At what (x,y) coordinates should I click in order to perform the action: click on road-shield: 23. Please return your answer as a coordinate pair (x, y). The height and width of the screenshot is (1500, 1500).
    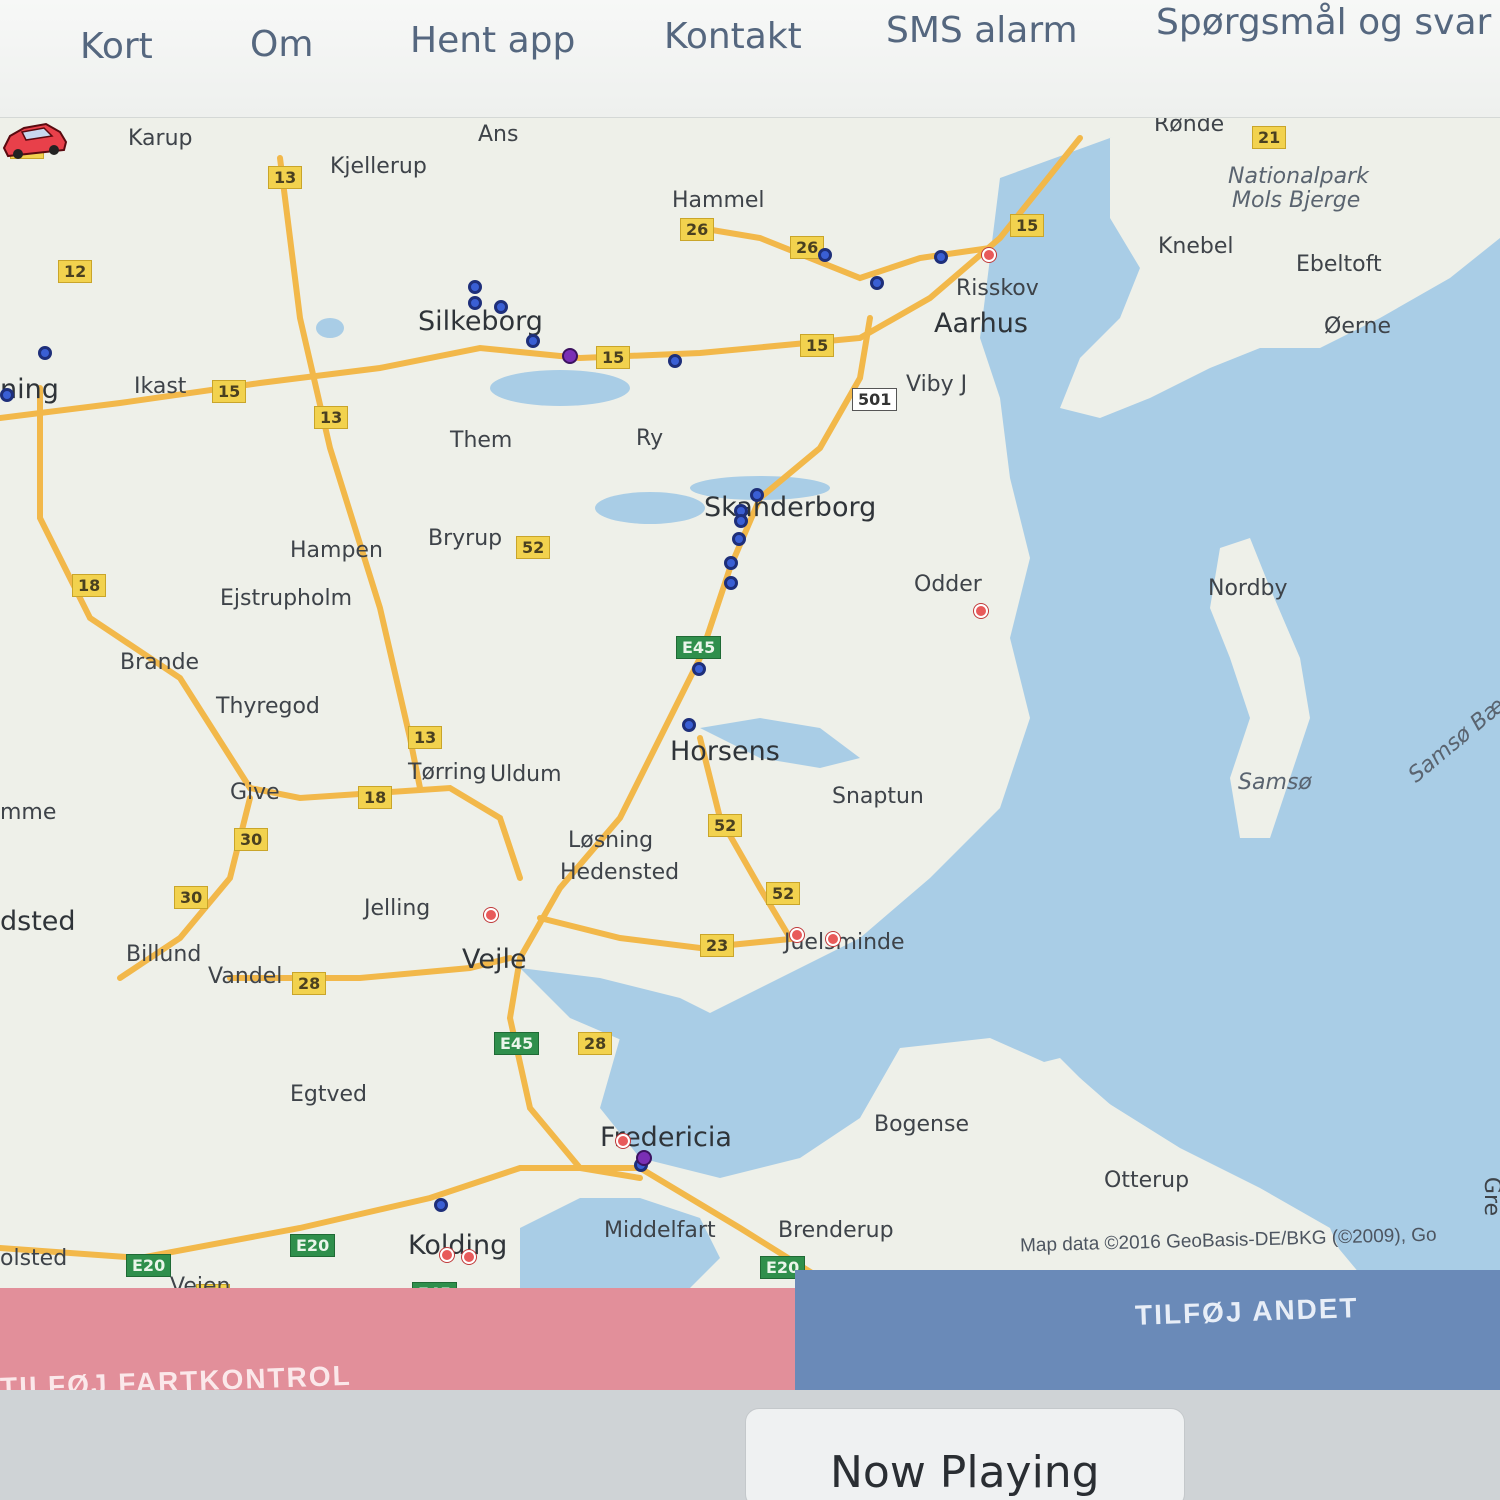
    Looking at the image, I should click on (717, 945).